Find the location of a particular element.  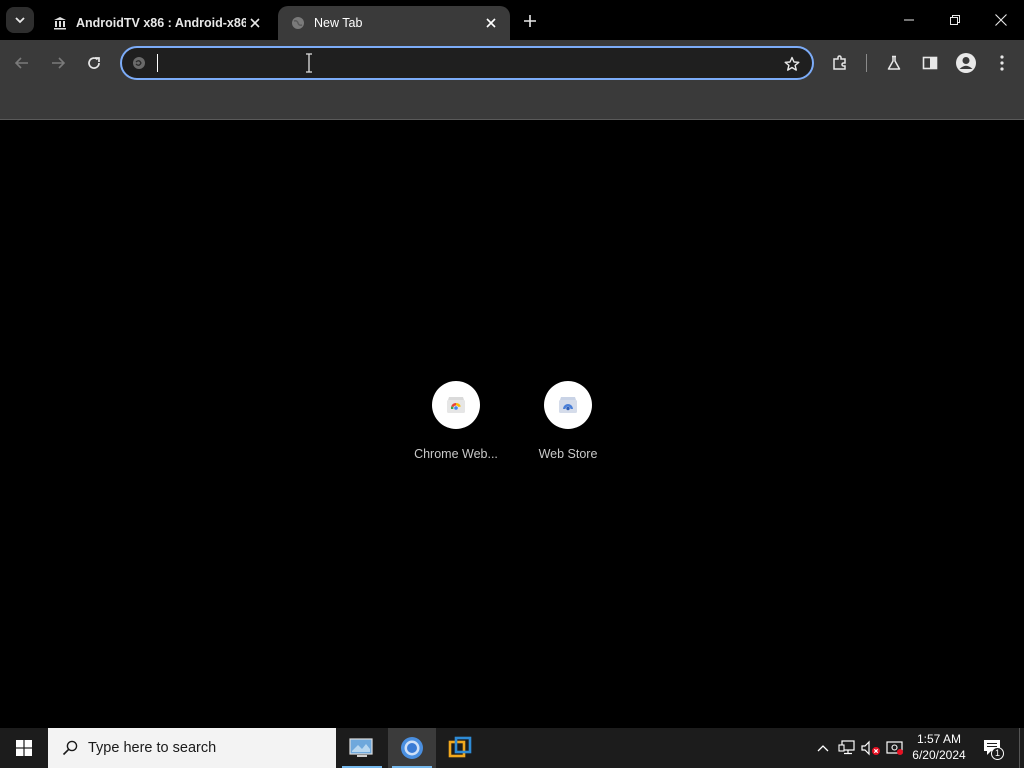

projector-icon is located at coordinates (894, 748).